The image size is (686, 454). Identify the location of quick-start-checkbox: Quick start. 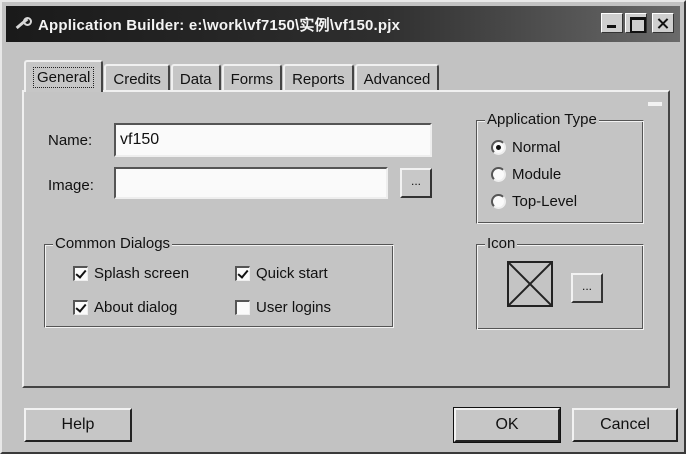
(281, 273).